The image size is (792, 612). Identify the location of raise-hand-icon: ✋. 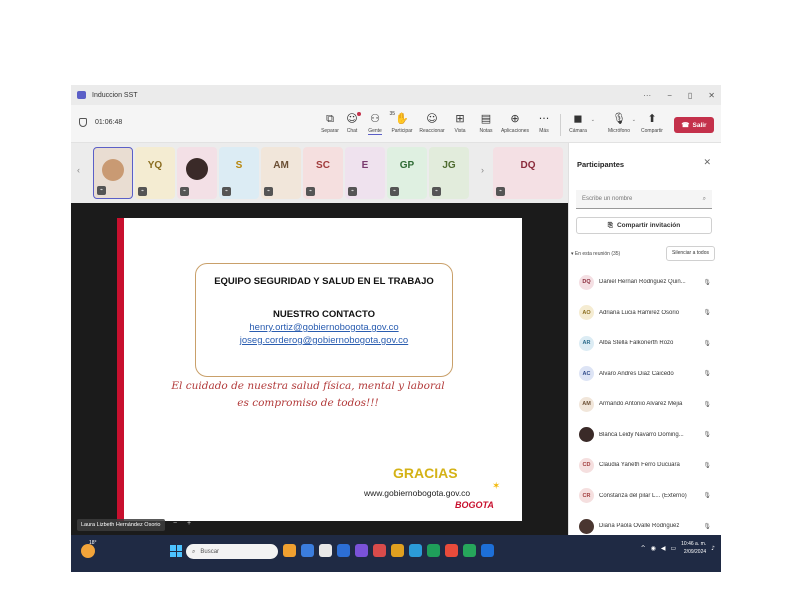
(402, 118).